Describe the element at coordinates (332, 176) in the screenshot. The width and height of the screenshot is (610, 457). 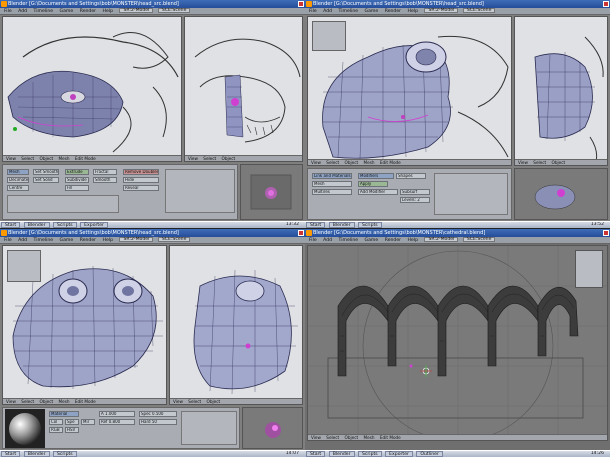
I see `link-materials-button: Link and Materials` at that location.